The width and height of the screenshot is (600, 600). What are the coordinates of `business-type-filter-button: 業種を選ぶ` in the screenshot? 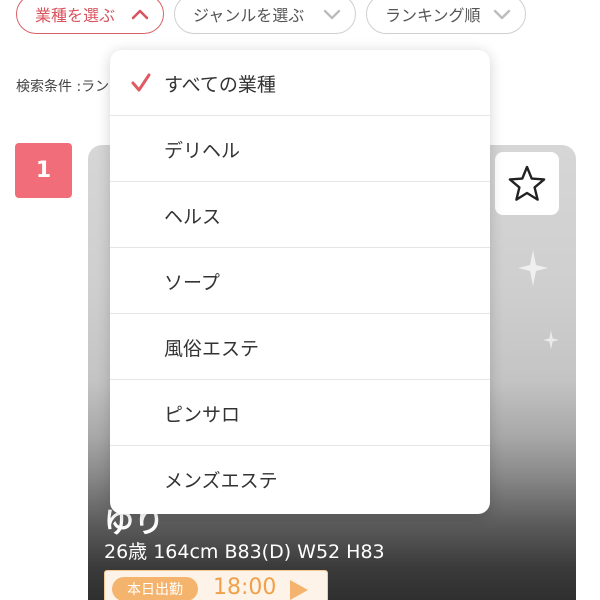 It's located at (90, 17).